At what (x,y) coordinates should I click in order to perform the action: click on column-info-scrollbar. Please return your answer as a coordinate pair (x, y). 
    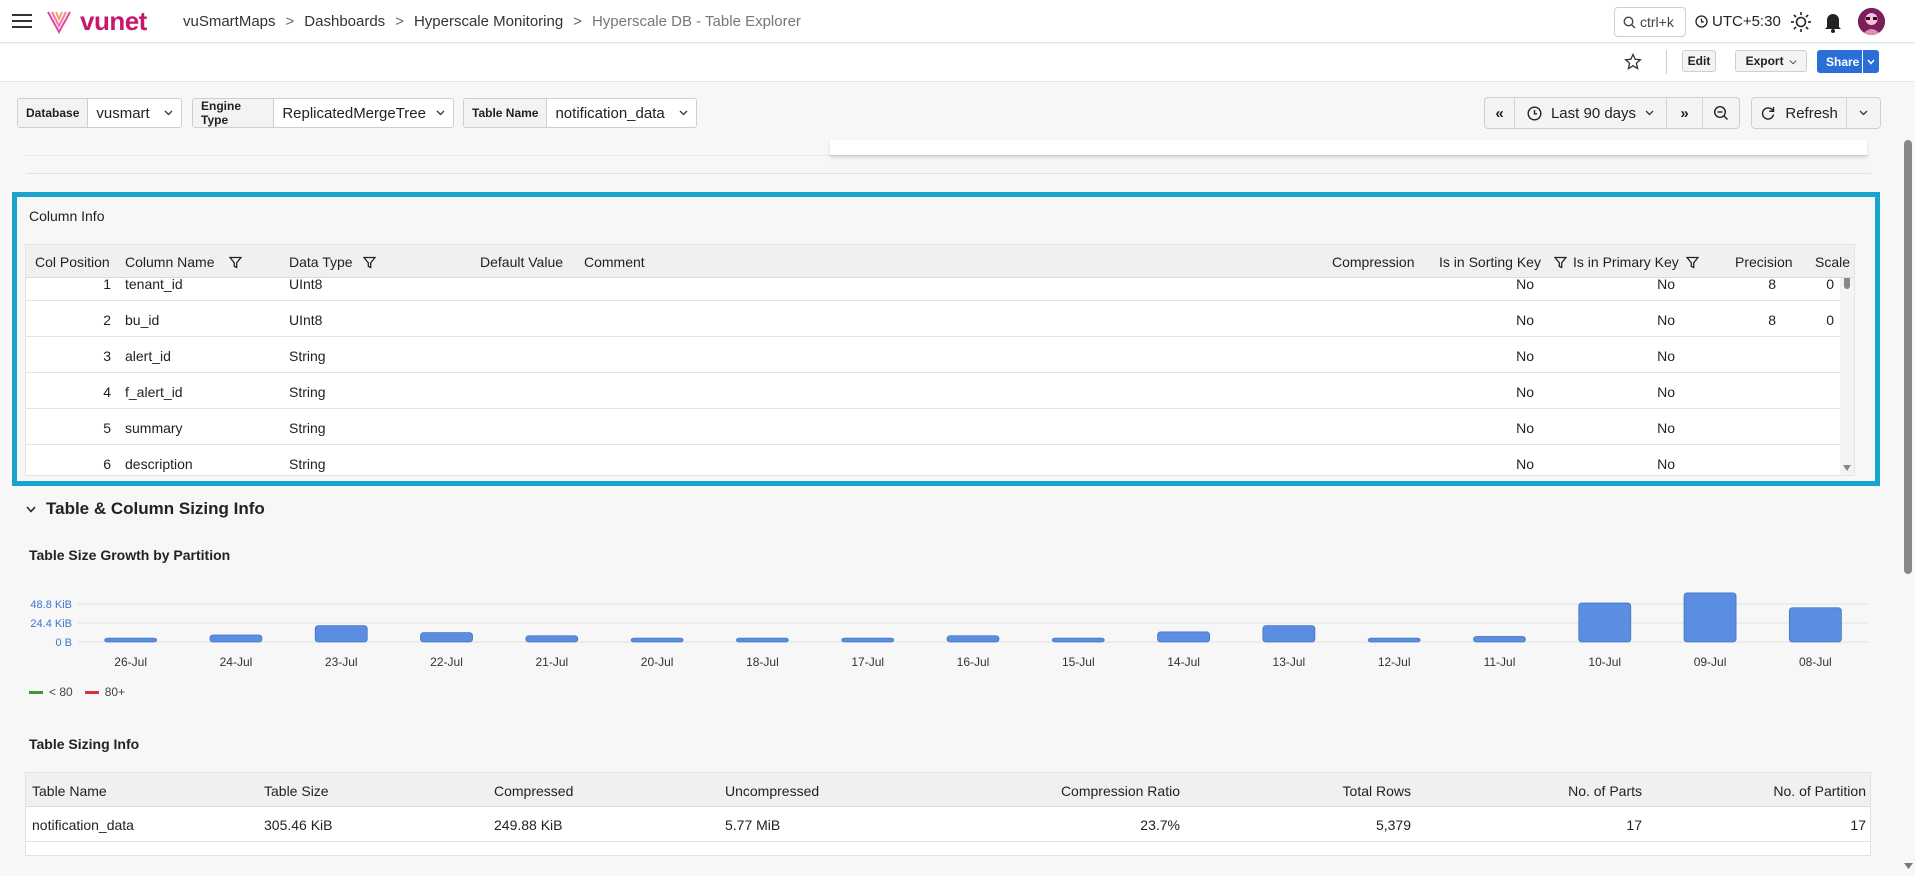
    Looking at the image, I should click on (1847, 360).